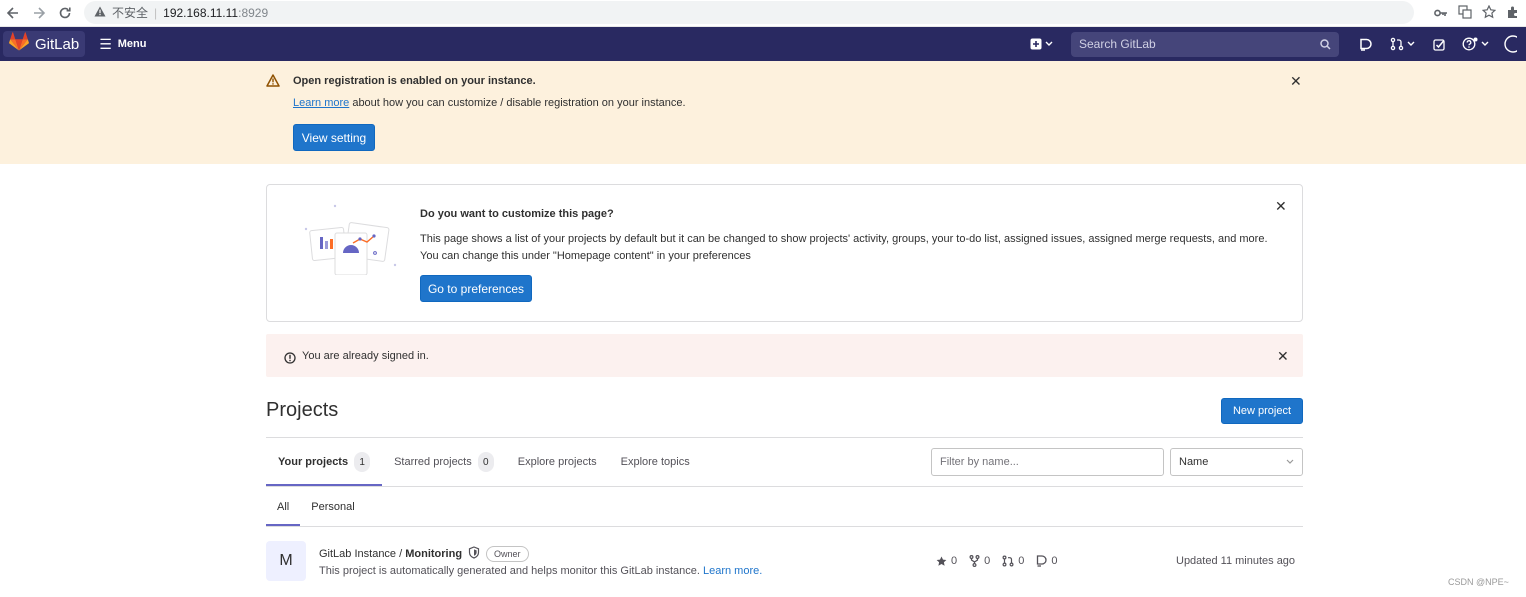 The image size is (1526, 597). What do you see at coordinates (474, 554) in the screenshot?
I see `shield-icon` at bounding box center [474, 554].